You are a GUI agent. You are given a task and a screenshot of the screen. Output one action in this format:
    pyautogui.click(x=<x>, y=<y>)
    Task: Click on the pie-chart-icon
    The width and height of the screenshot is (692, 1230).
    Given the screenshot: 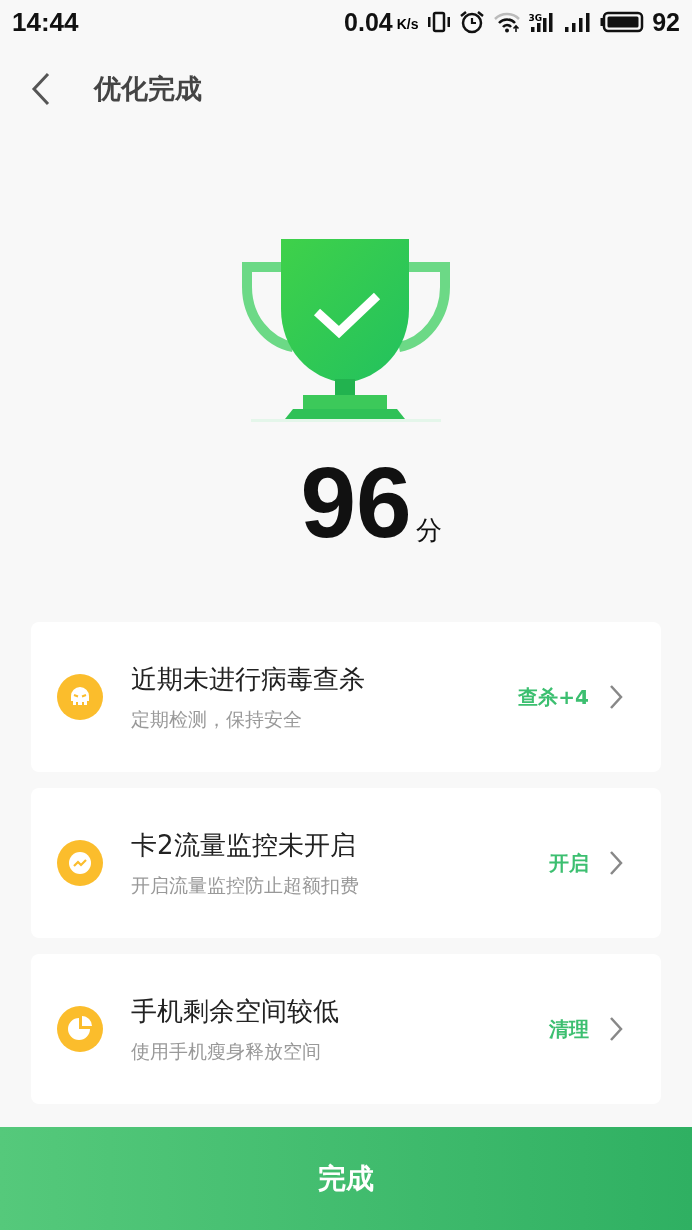 What is the action you would take?
    pyautogui.click(x=80, y=1029)
    